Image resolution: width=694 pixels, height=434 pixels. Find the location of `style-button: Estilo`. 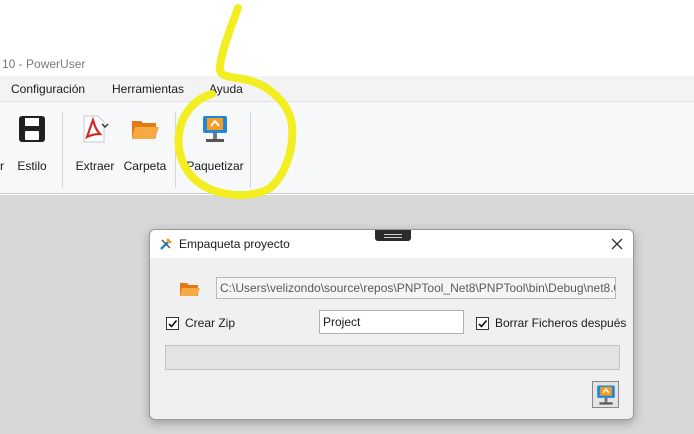

style-button: Estilo is located at coordinates (32, 145).